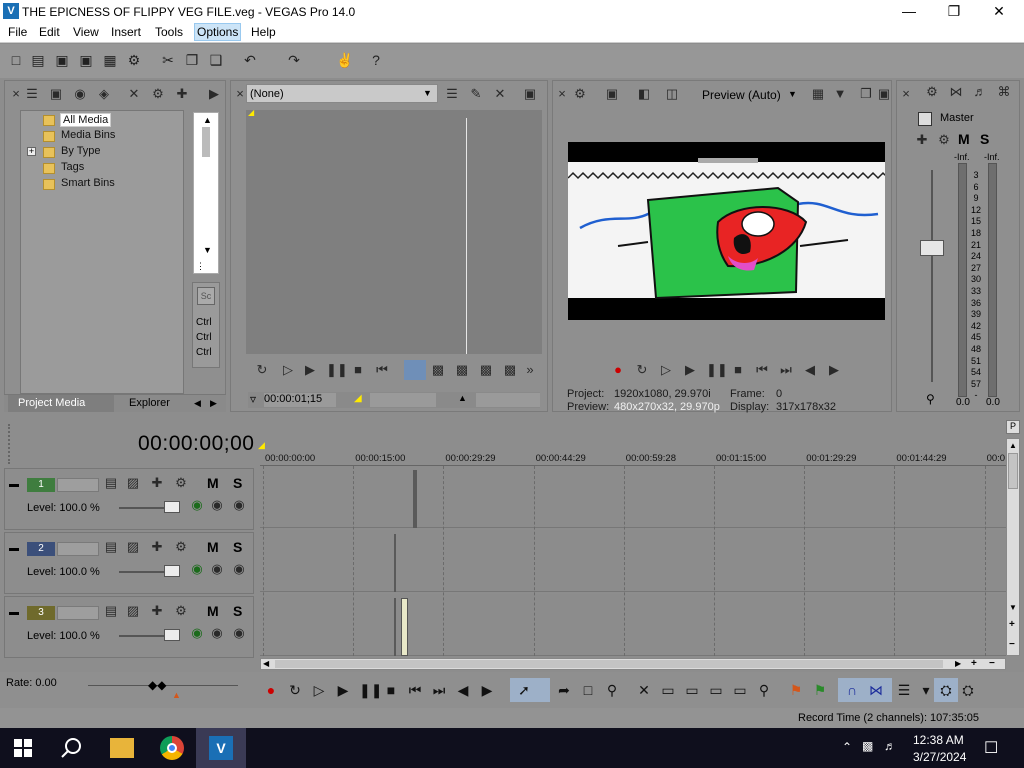  I want to click on clock-time: 12:38 AM, so click(938, 740).